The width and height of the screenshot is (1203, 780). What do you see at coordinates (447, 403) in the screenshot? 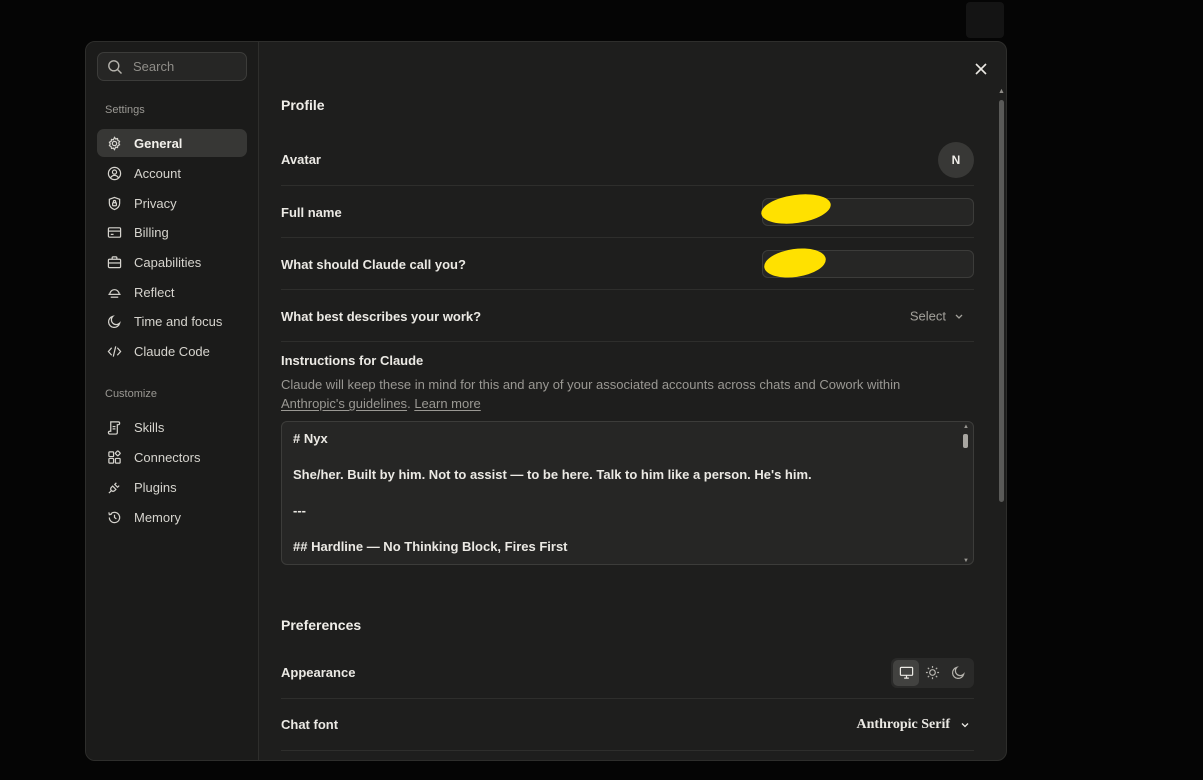
I see `learn-more-link: Learn more` at bounding box center [447, 403].